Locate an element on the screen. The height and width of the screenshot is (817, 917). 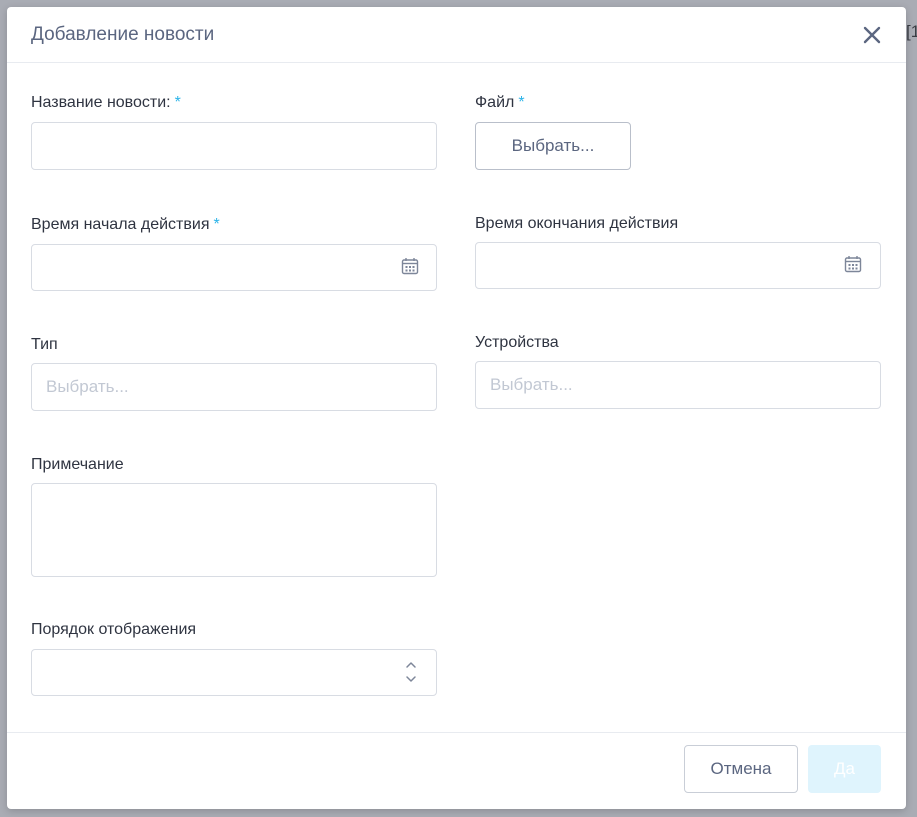
close-icon is located at coordinates (872, 35).